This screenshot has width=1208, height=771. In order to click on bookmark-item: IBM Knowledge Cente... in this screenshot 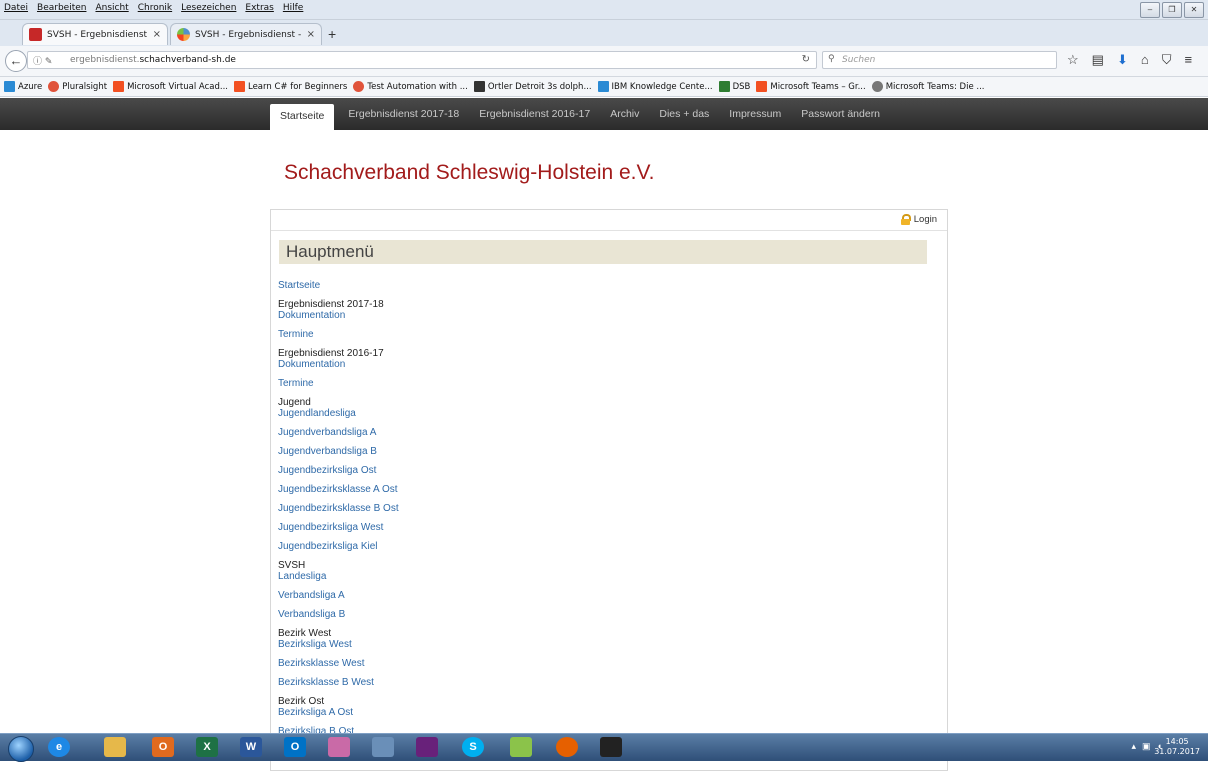, I will do `click(655, 86)`.